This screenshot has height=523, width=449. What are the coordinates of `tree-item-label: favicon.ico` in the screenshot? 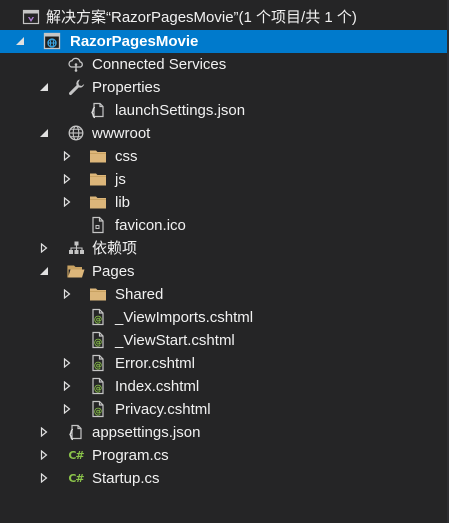 It's located at (150, 225).